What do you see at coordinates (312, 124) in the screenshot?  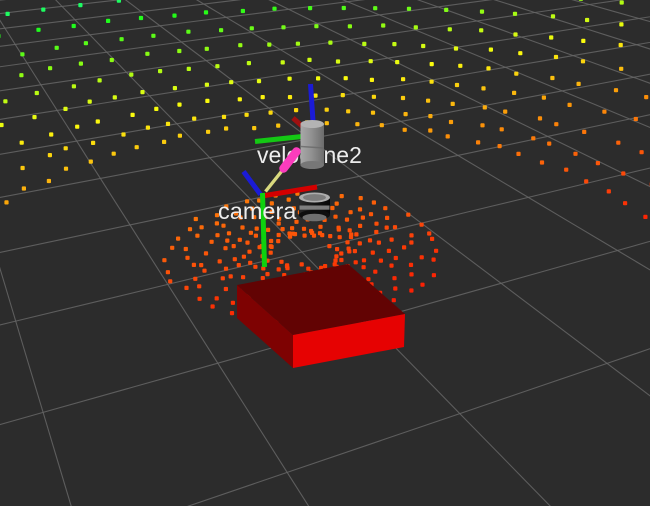 I see `velodyne-top-cap` at bounding box center [312, 124].